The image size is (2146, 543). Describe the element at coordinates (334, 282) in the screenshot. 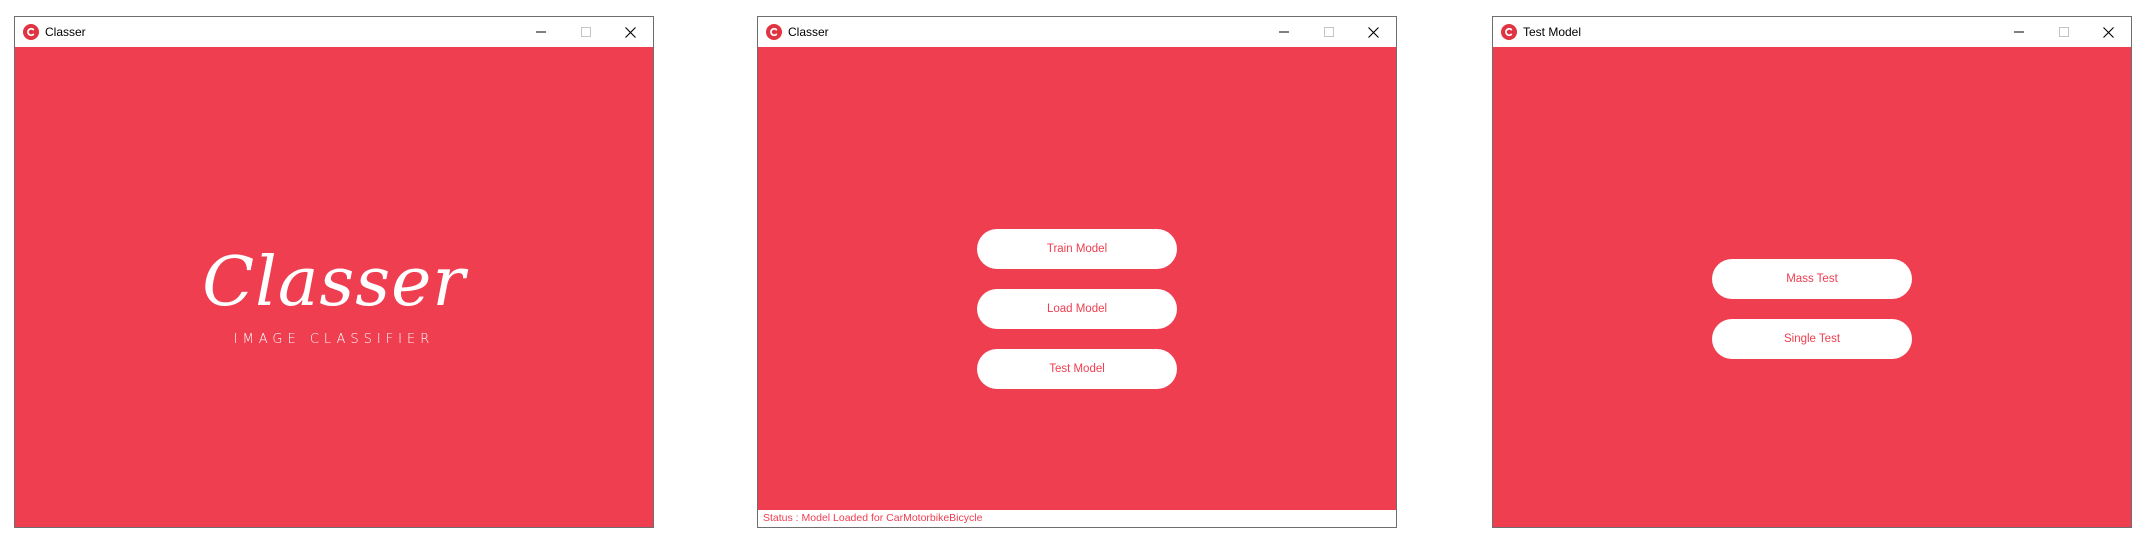

I see `logo-wordmark: Classer` at that location.